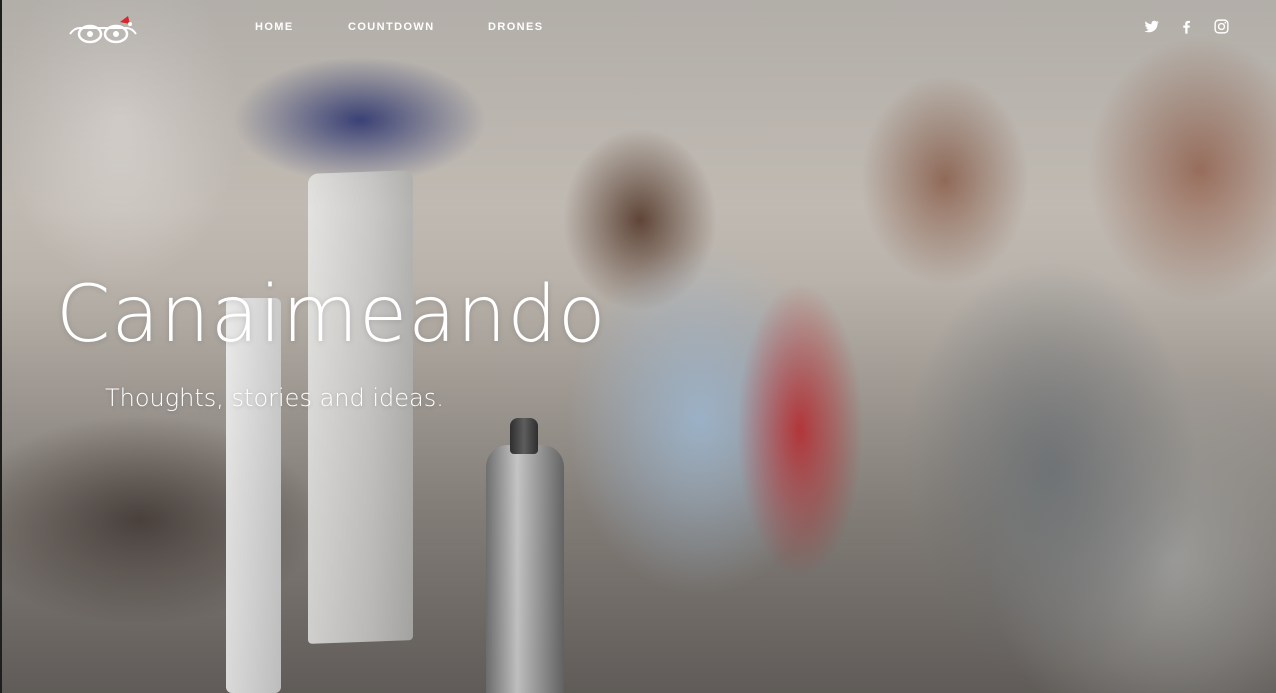 The width and height of the screenshot is (1276, 693). What do you see at coordinates (515, 27) in the screenshot?
I see `nav-item-drones: DRONES` at bounding box center [515, 27].